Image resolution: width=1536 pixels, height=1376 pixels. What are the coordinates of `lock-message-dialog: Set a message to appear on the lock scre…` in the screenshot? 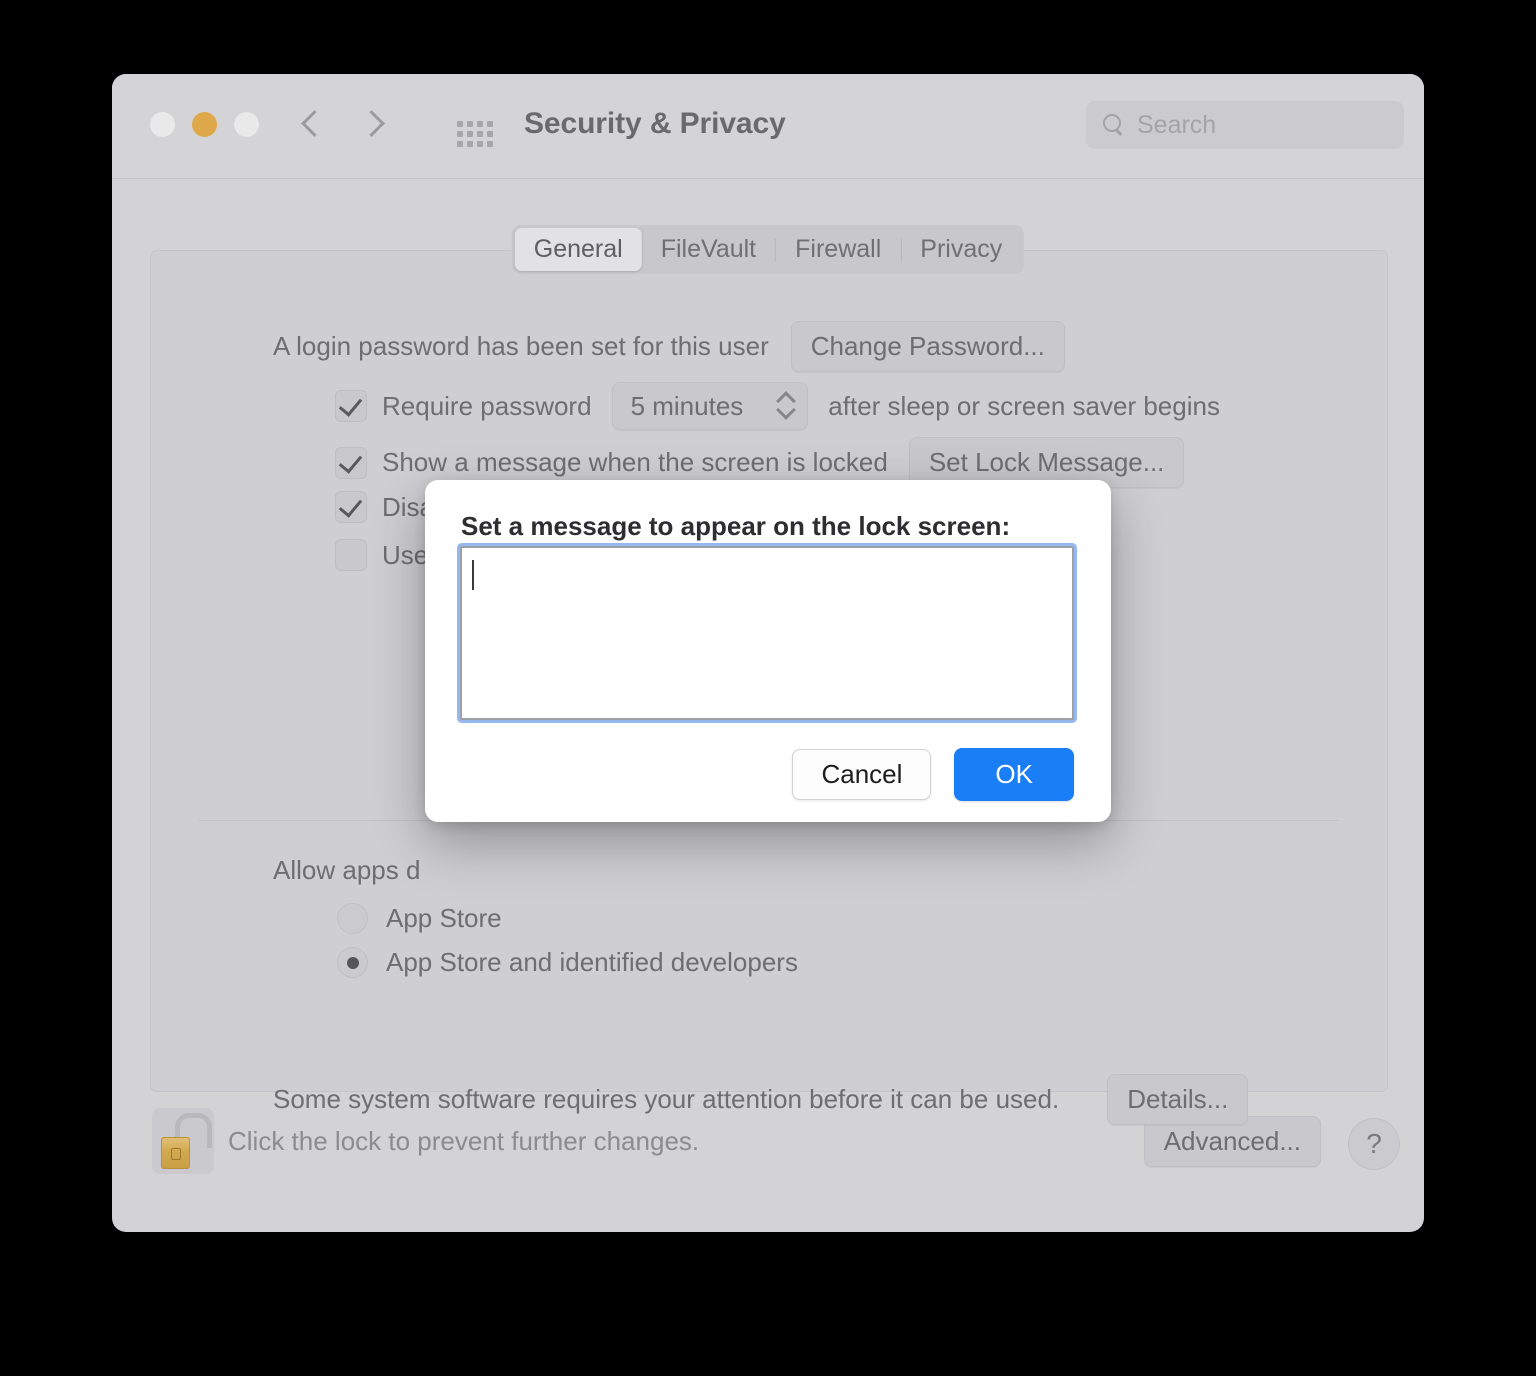 It's located at (768, 651).